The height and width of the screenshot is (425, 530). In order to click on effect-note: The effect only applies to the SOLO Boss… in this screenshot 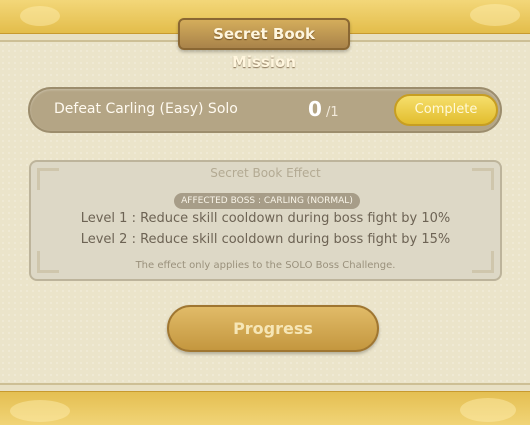, I will do `click(265, 265)`.